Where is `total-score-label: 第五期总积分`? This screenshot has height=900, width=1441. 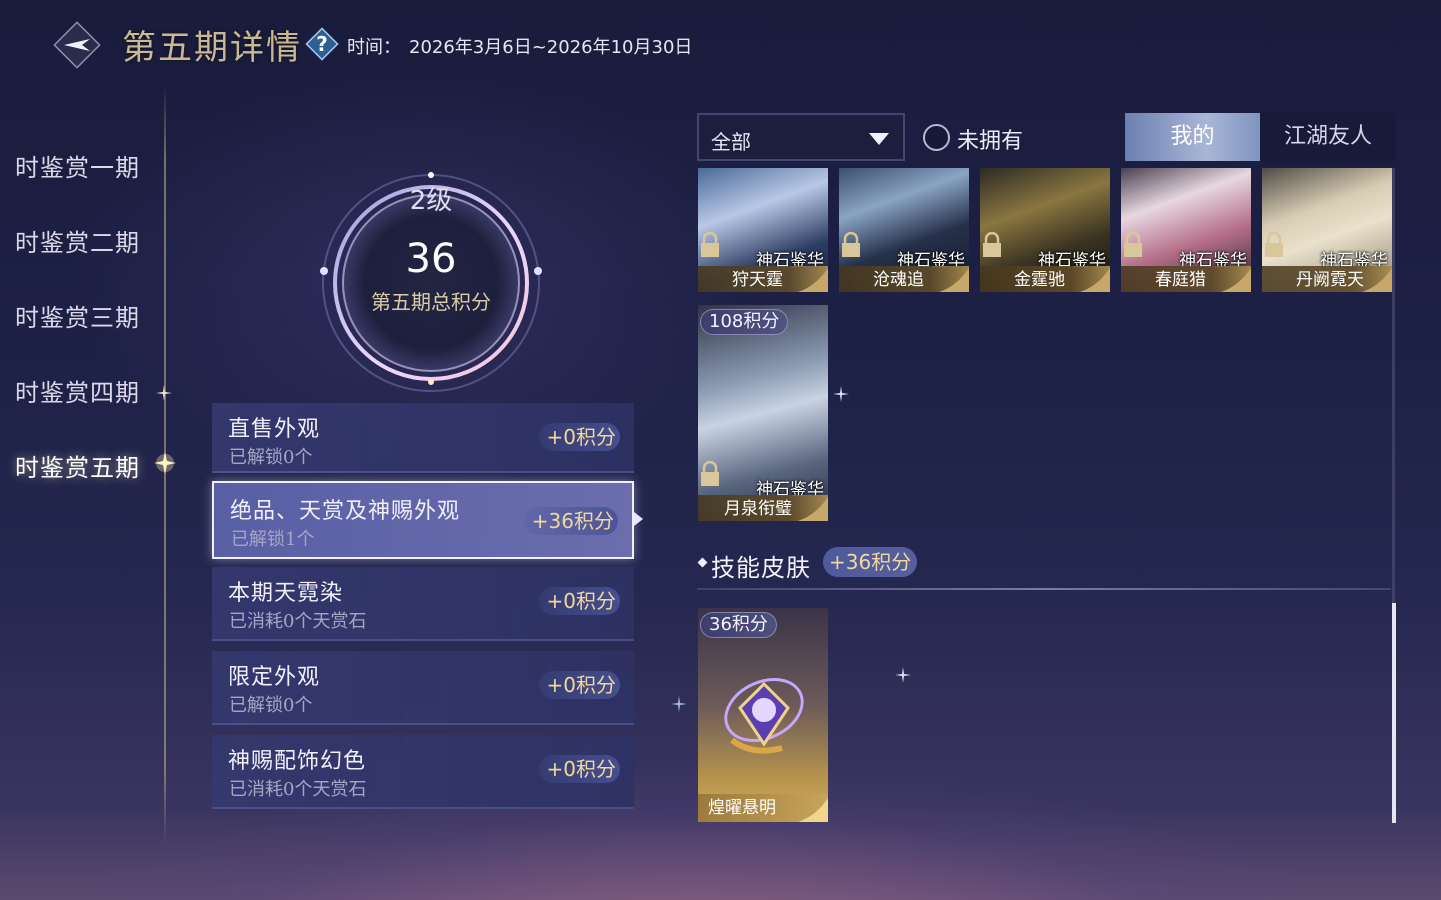 total-score-label: 第五期总积分 is located at coordinates (431, 302).